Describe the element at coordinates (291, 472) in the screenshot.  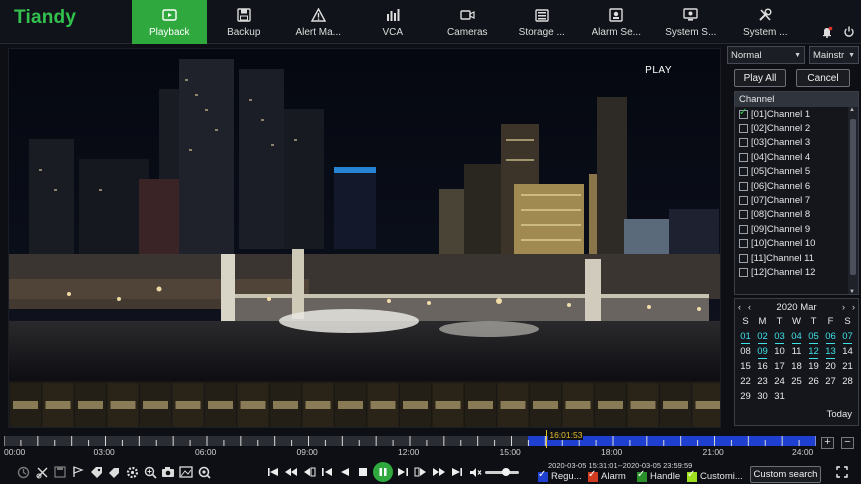
I see `rewind-icon` at that location.